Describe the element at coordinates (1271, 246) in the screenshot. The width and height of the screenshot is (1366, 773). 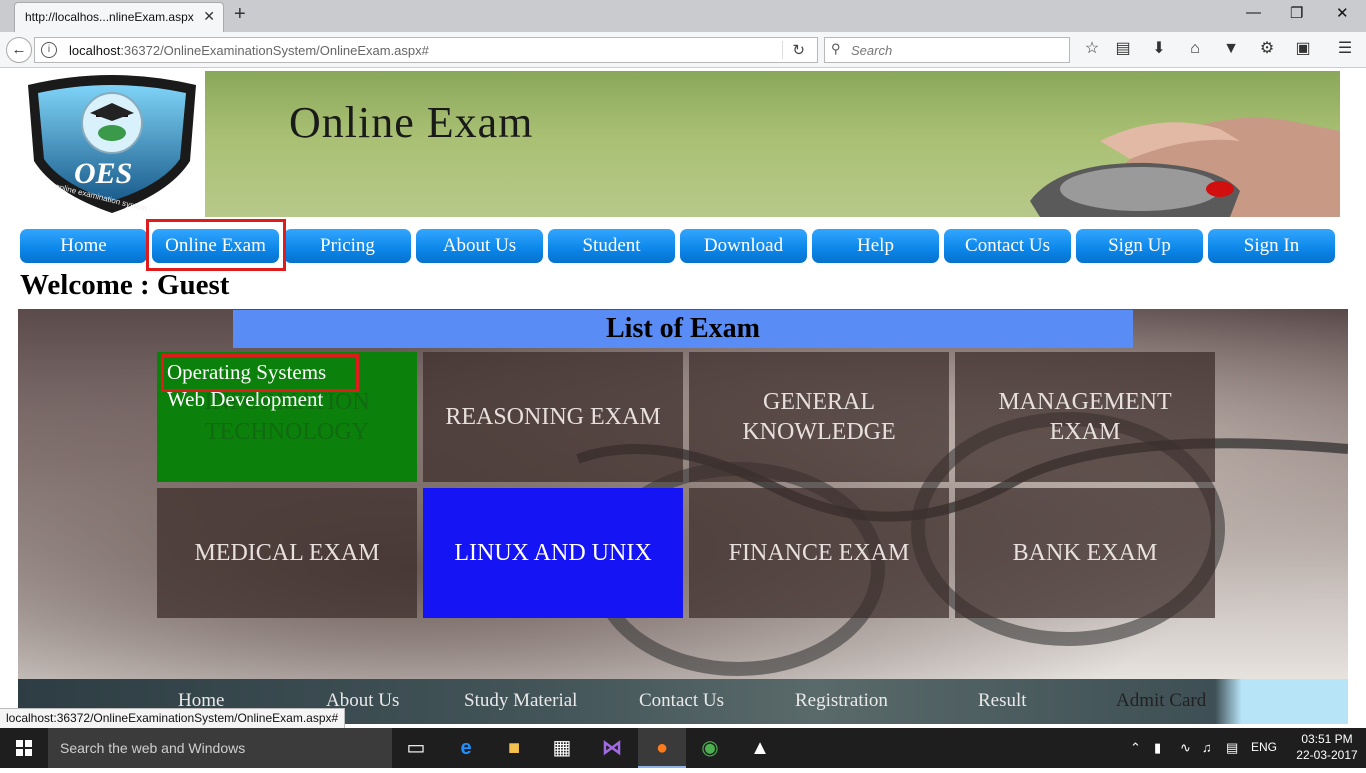
I see `menu-sign-in: Sign In` at that location.